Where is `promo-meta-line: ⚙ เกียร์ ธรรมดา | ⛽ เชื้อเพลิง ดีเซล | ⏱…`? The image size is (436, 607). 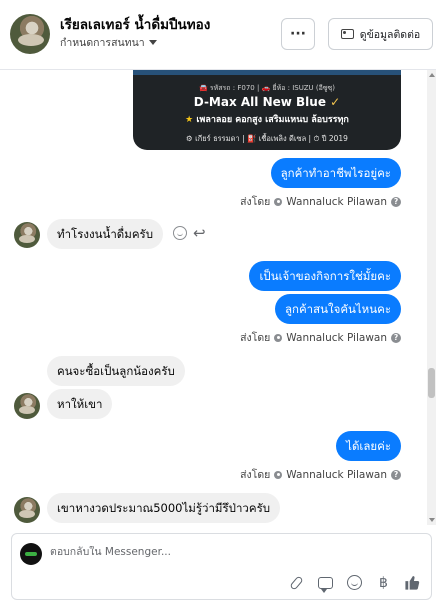 promo-meta-line: ⚙ เกียร์ ธรรมดา | ⛽ เชื้อเพลิง ดีเซล | ⏱… is located at coordinates (267, 138).